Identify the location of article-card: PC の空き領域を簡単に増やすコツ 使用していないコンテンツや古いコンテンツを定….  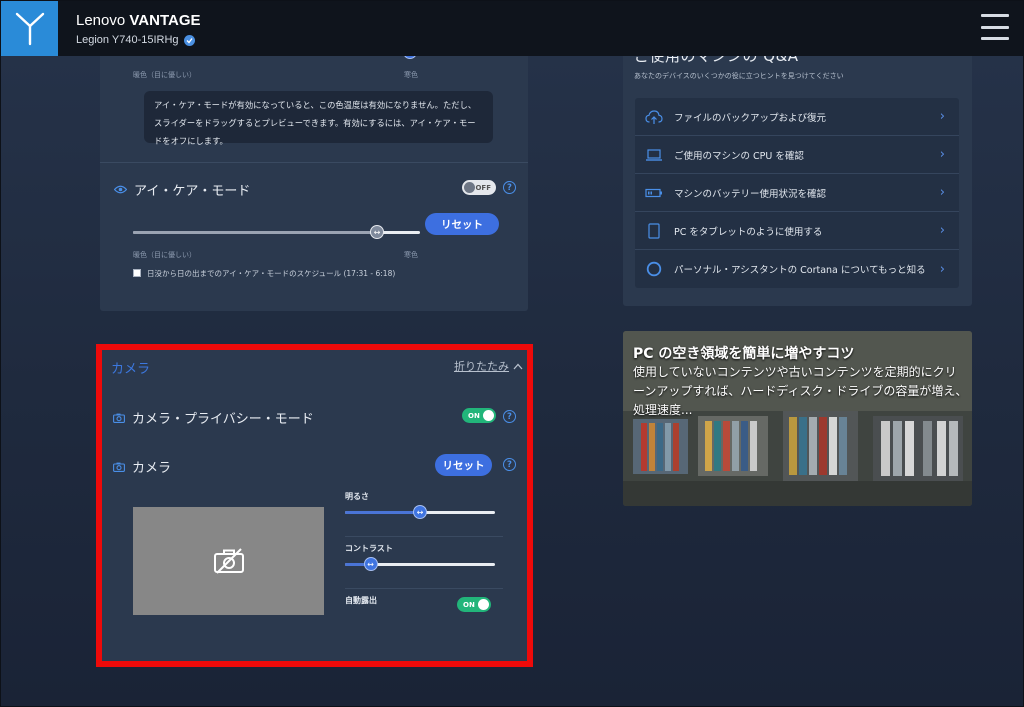
(797, 418).